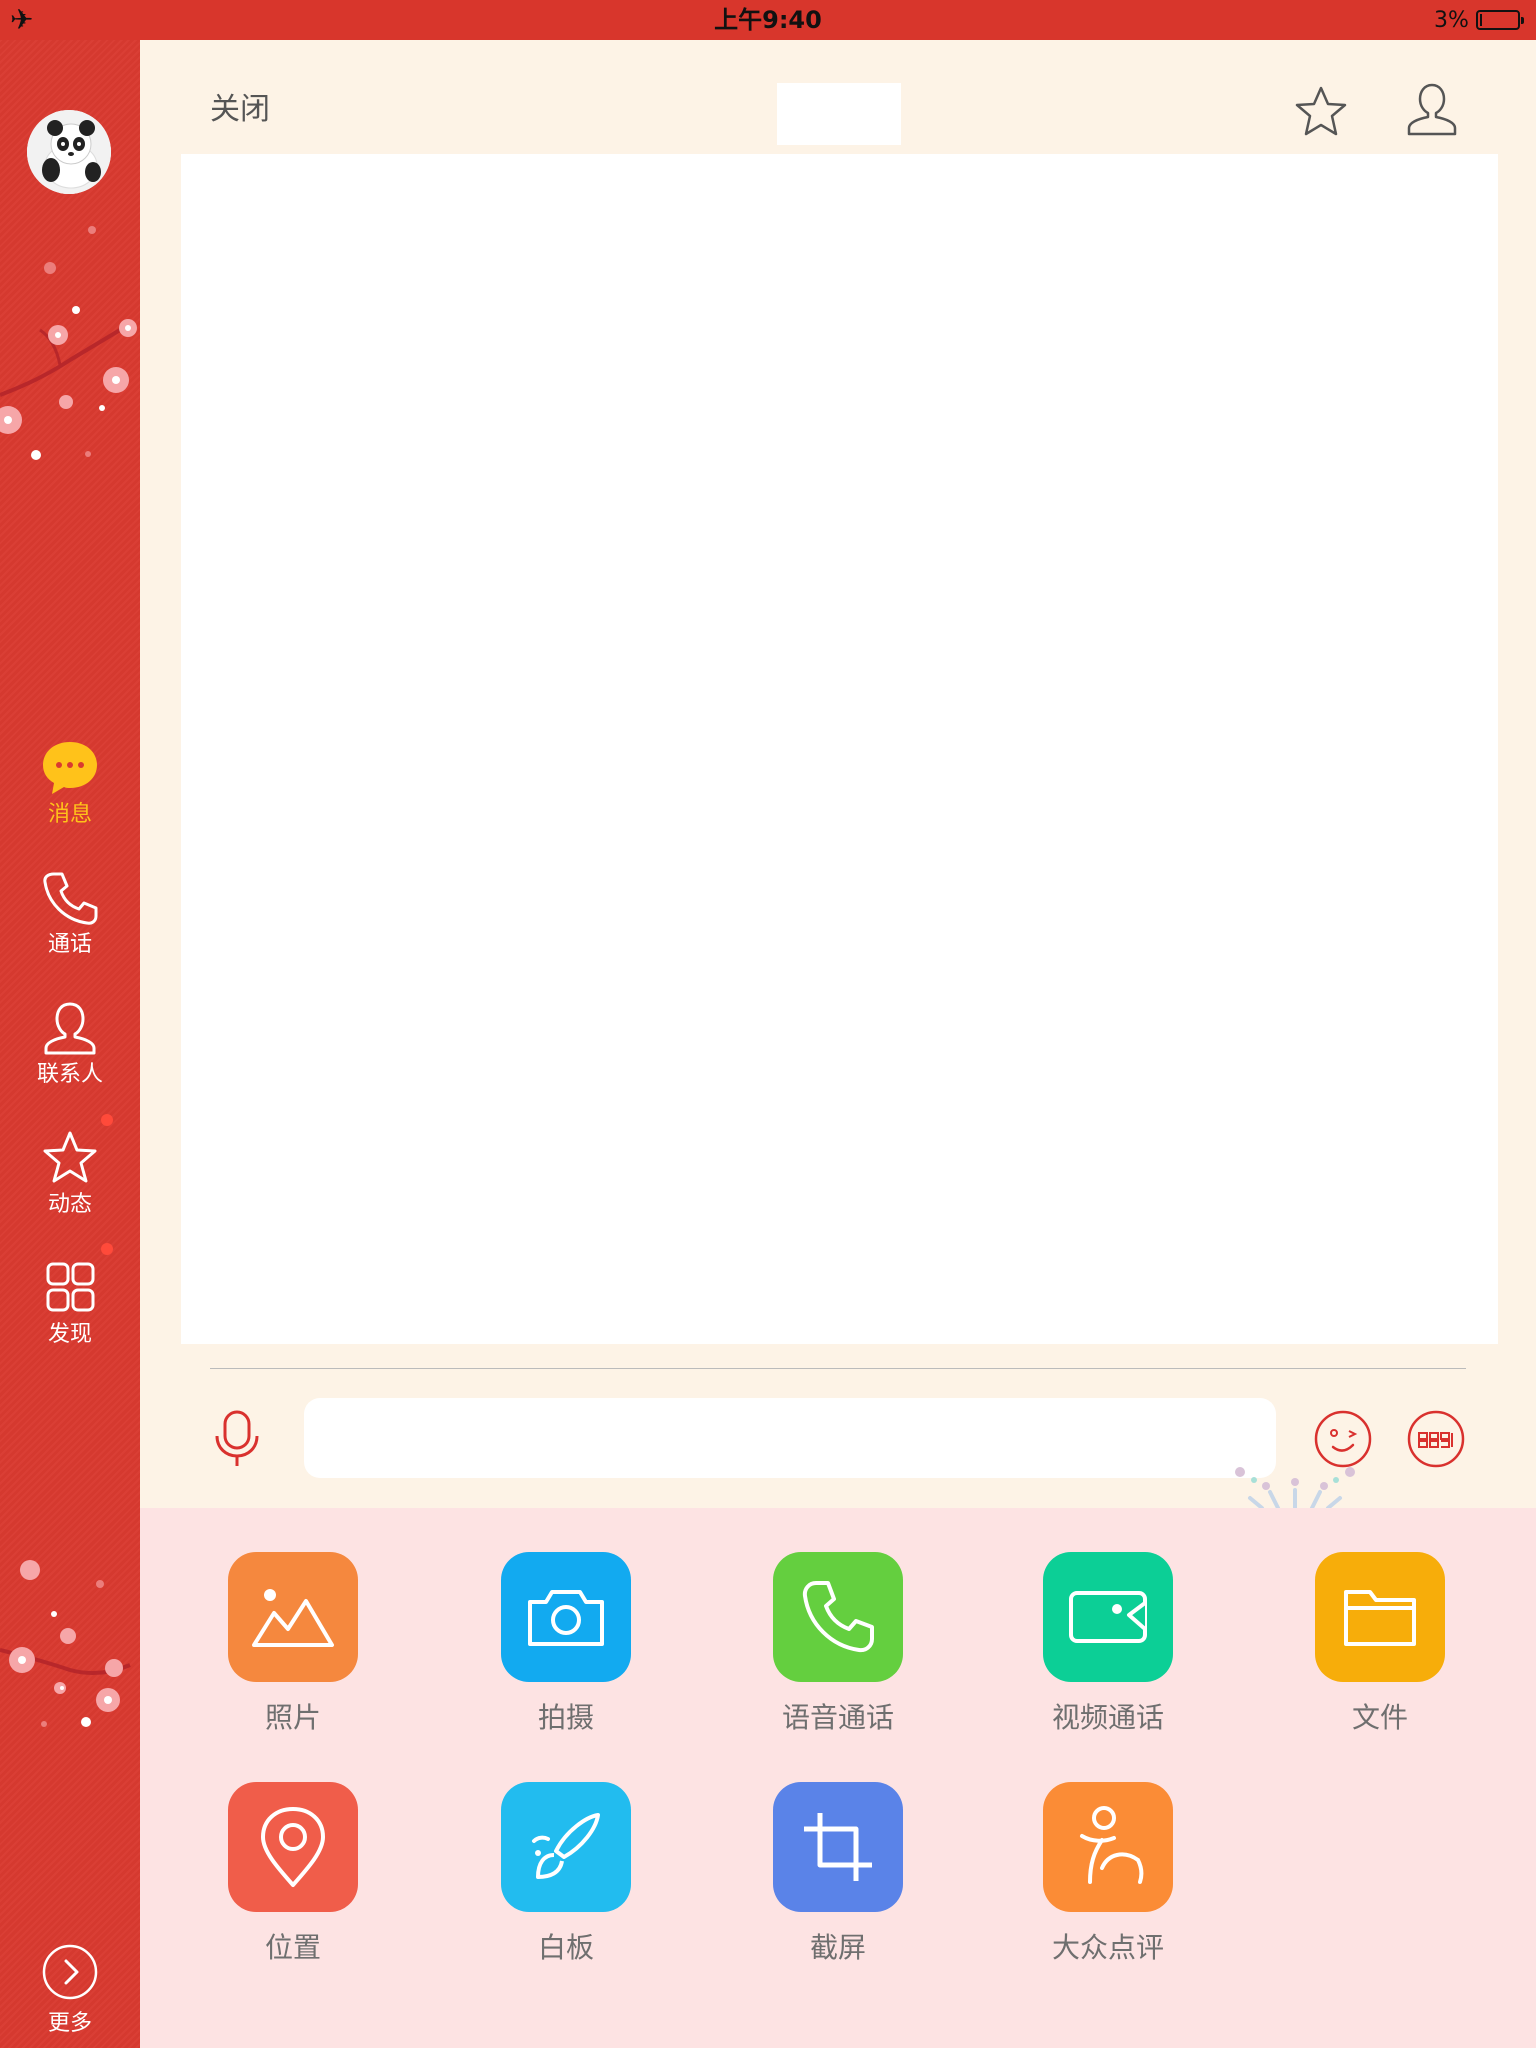  What do you see at coordinates (1295, 1487) in the screenshot?
I see `fireworks-decoration` at bounding box center [1295, 1487].